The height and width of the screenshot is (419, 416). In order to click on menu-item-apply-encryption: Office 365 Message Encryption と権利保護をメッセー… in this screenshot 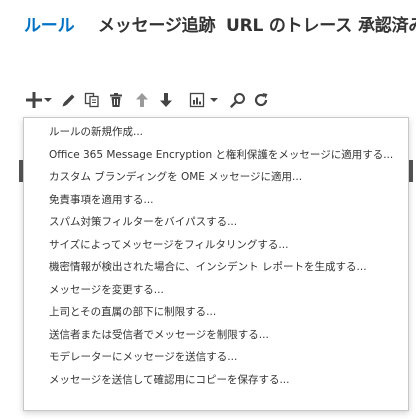, I will do `click(216, 155)`.